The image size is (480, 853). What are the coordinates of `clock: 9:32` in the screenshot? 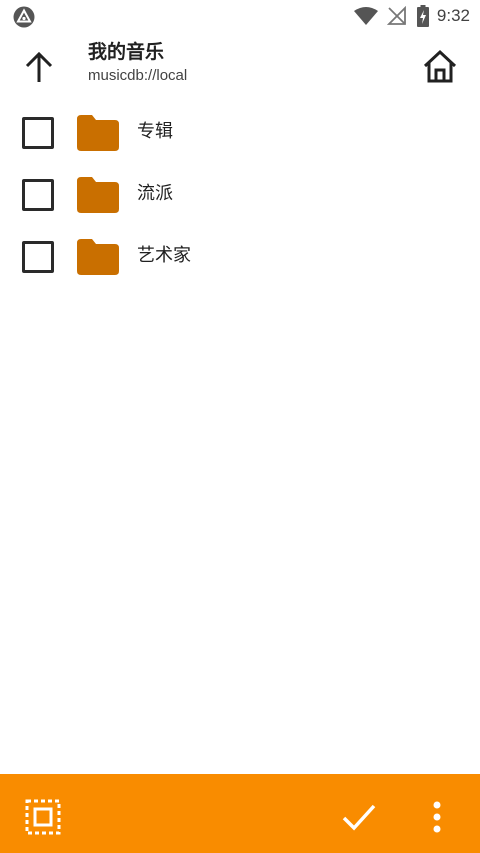 It's located at (453, 15).